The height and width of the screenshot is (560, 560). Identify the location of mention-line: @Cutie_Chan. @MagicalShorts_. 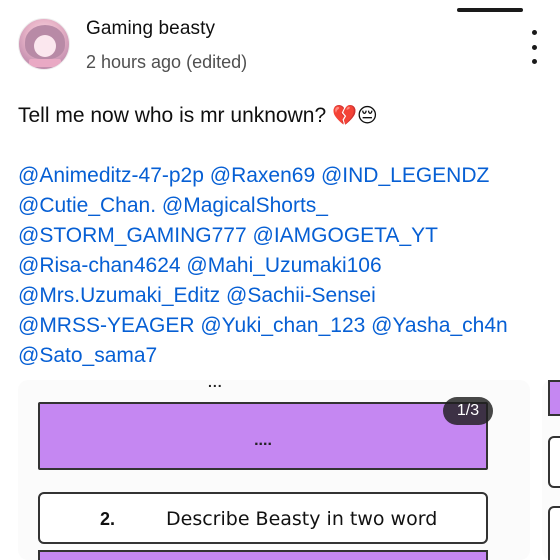
(283, 206).